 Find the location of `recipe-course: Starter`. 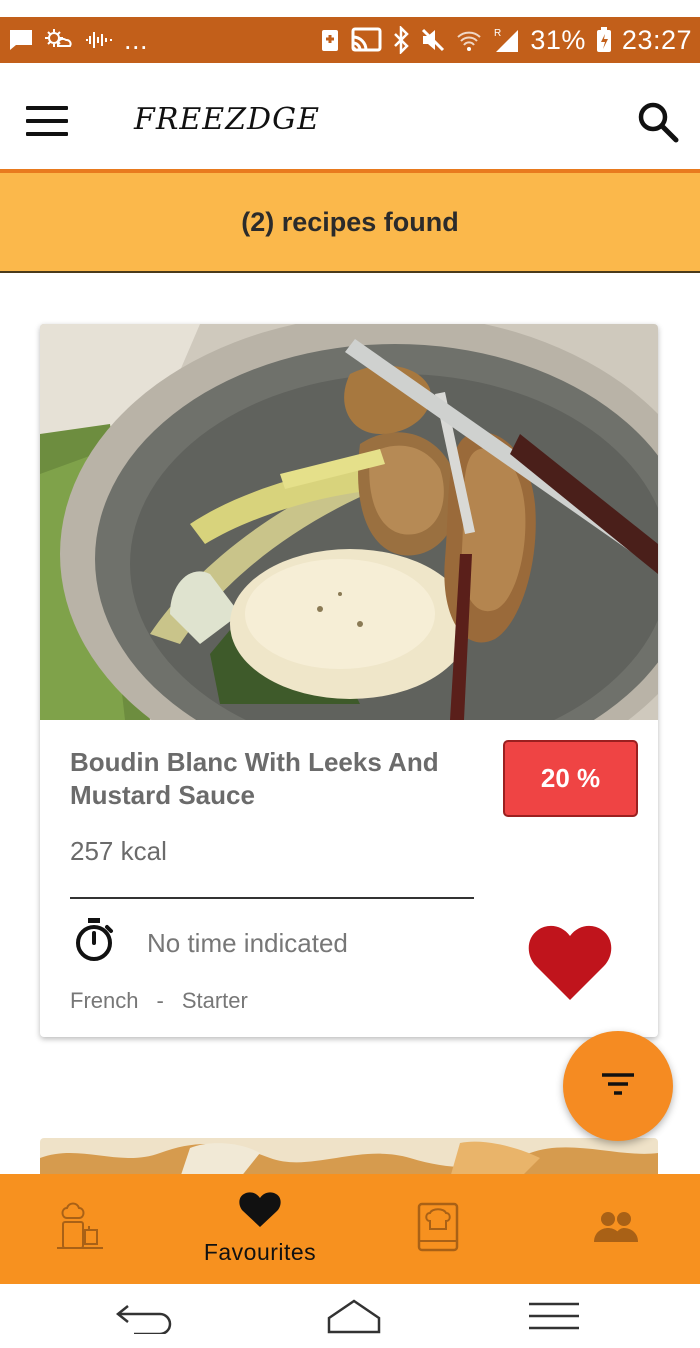

recipe-course: Starter is located at coordinates (214, 1000).